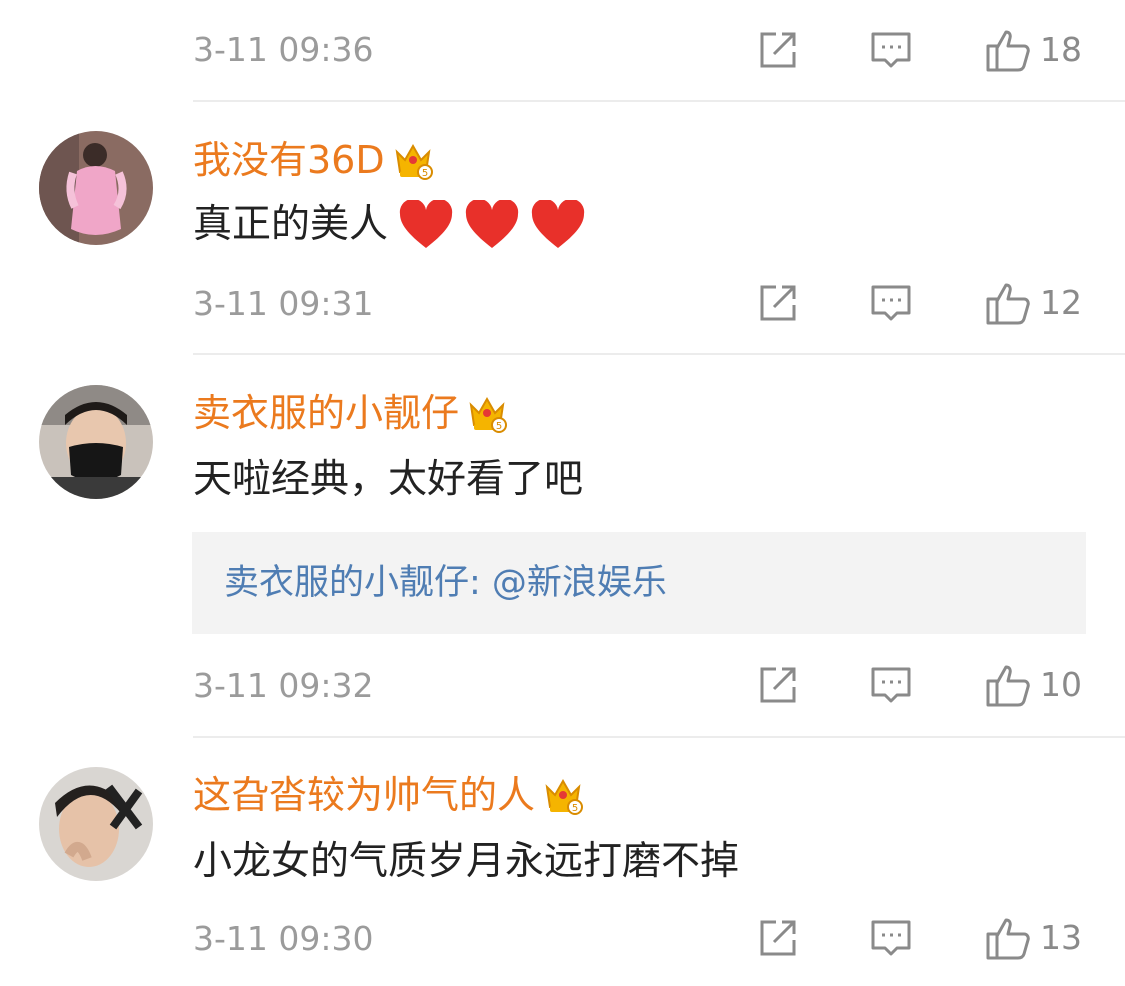 This screenshot has width=1125, height=986. Describe the element at coordinates (289, 160) in the screenshot. I see `username-text: 我没有36D` at that location.